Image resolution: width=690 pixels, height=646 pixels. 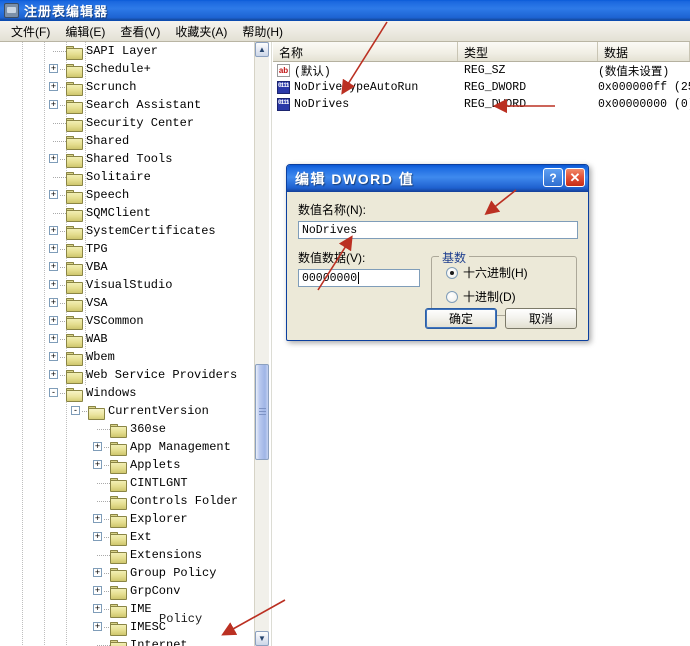 I want to click on close-icon: ✕, so click(x=575, y=177).